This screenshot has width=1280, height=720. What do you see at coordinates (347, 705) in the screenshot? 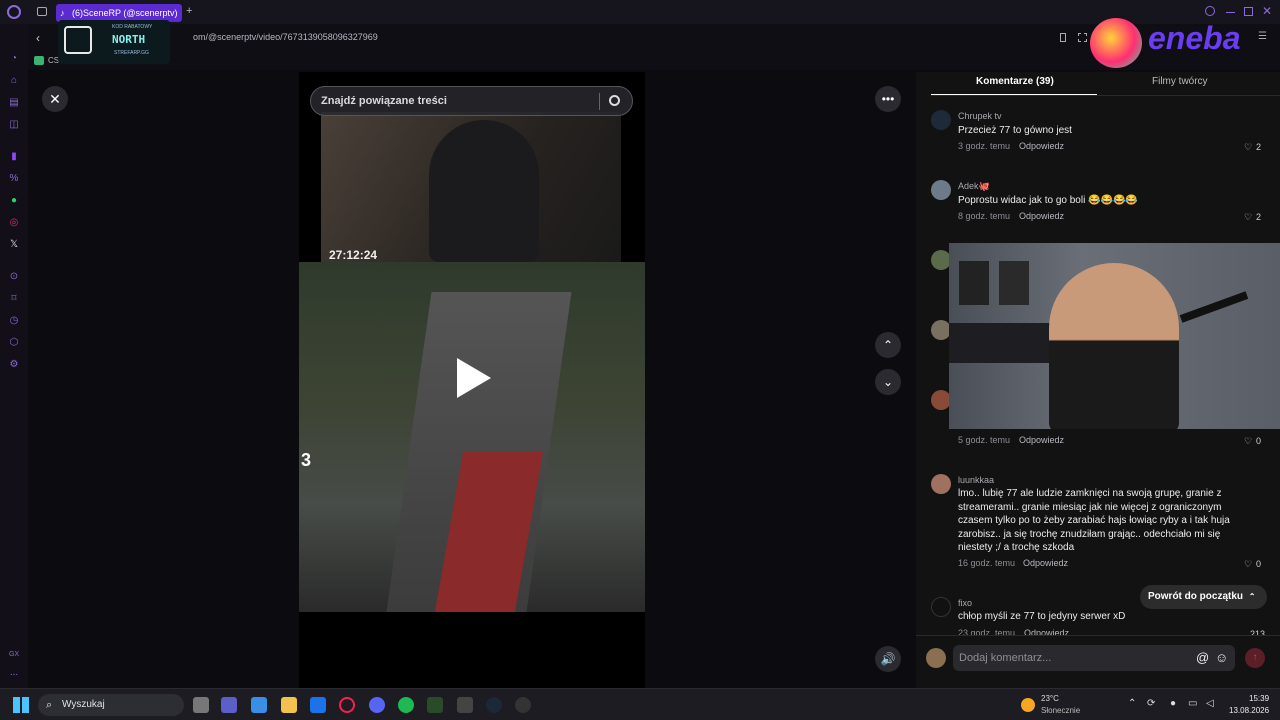
I see `opera-gx-icon` at bounding box center [347, 705].